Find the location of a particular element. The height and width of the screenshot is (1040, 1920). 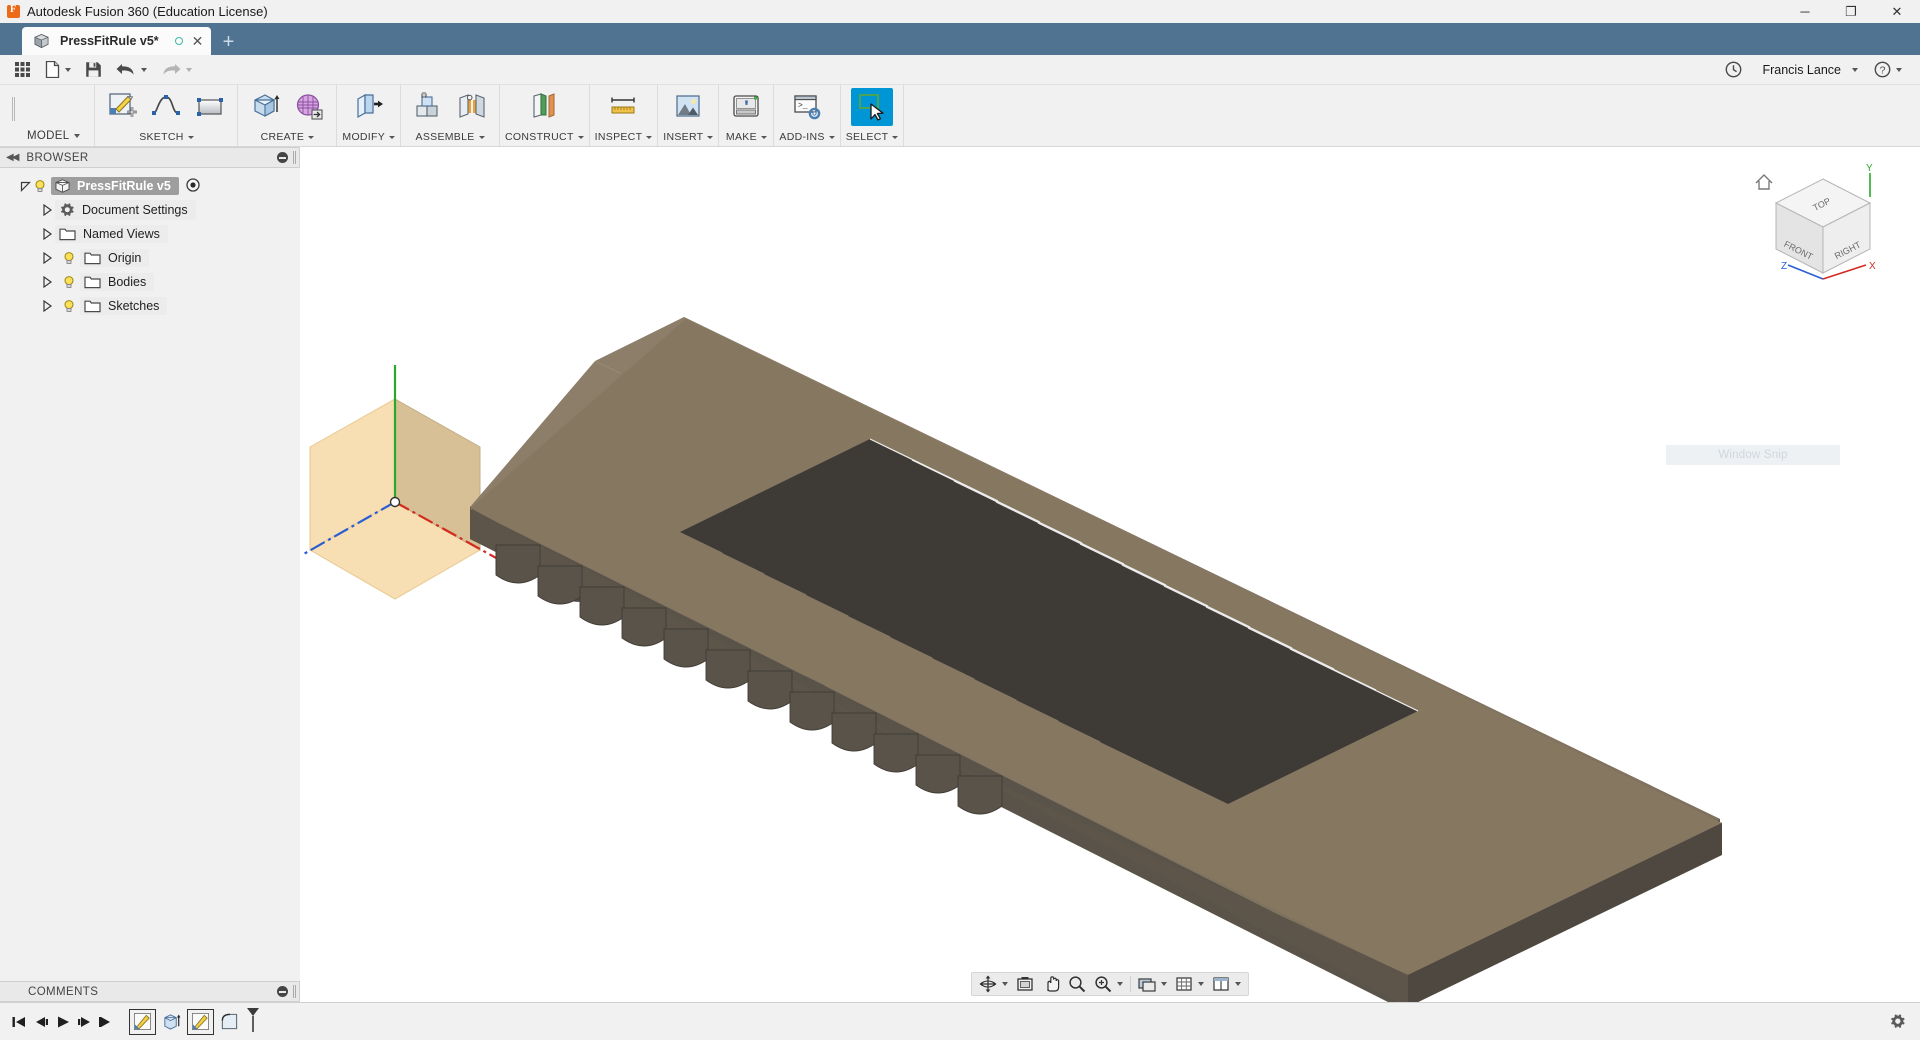

root-expand-arrow-icon is located at coordinates (25, 186).